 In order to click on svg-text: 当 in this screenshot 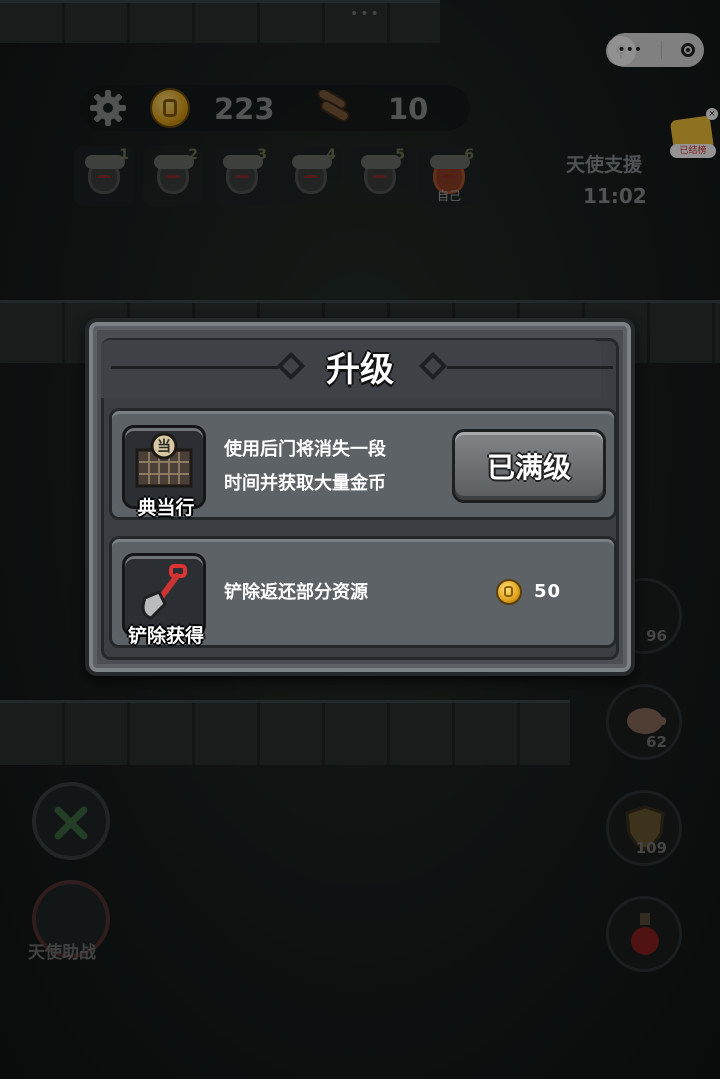, I will do `click(164, 446)`.